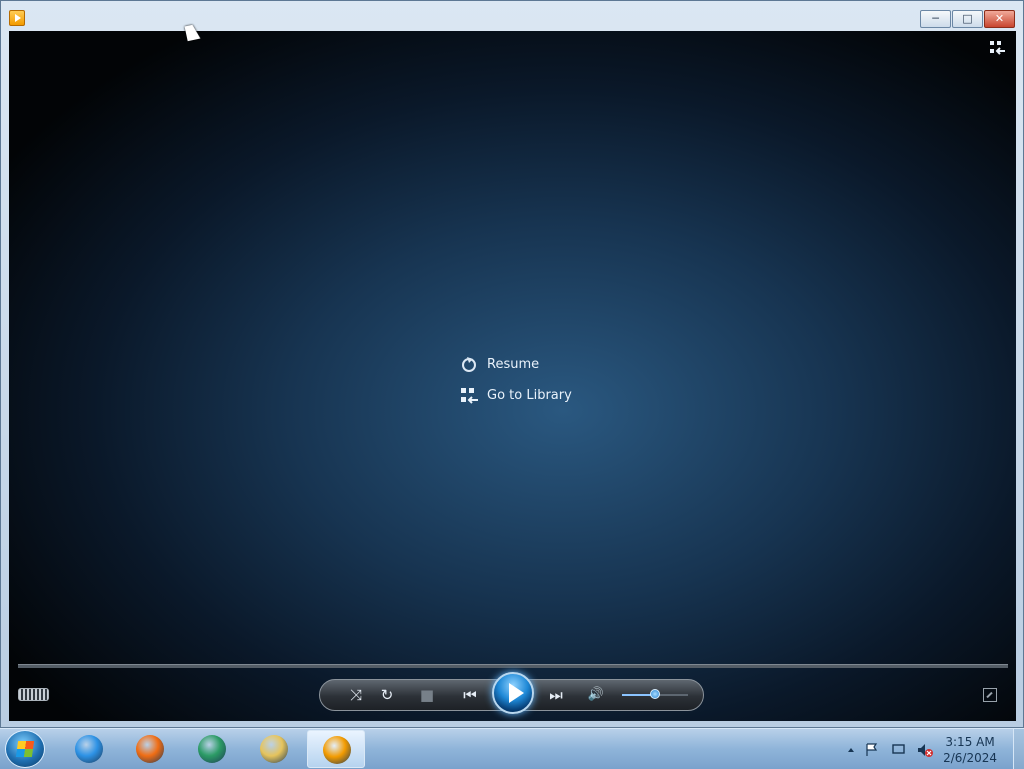  Describe the element at coordinates (513, 666) in the screenshot. I see `seek-bar` at that location.